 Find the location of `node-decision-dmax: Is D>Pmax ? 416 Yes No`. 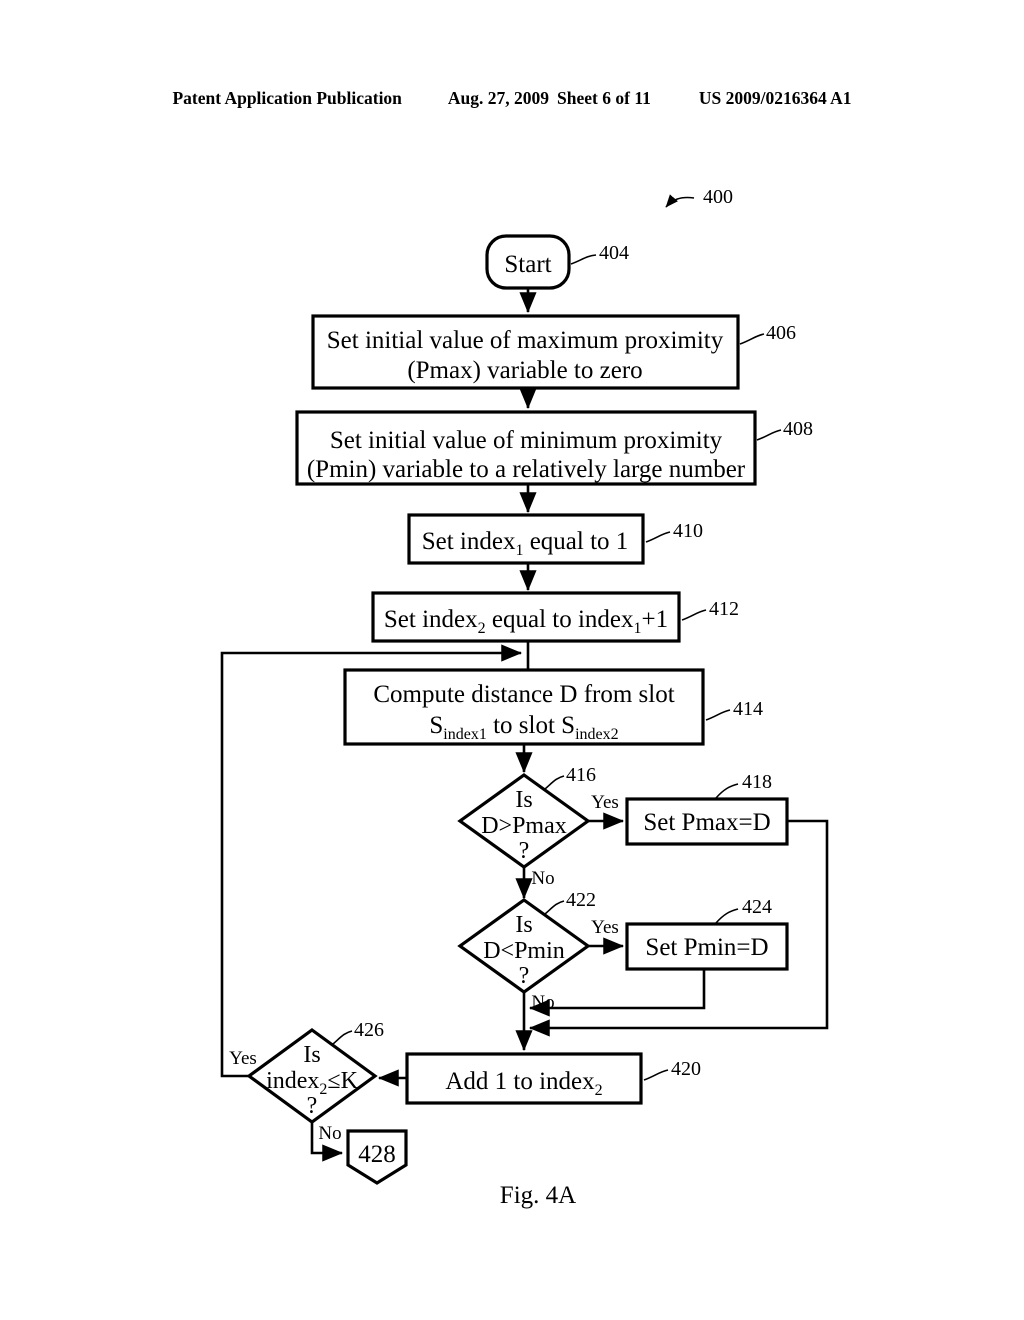

node-decision-dmax: Is D>Pmax ? 416 Yes No is located at coordinates (538, 826).